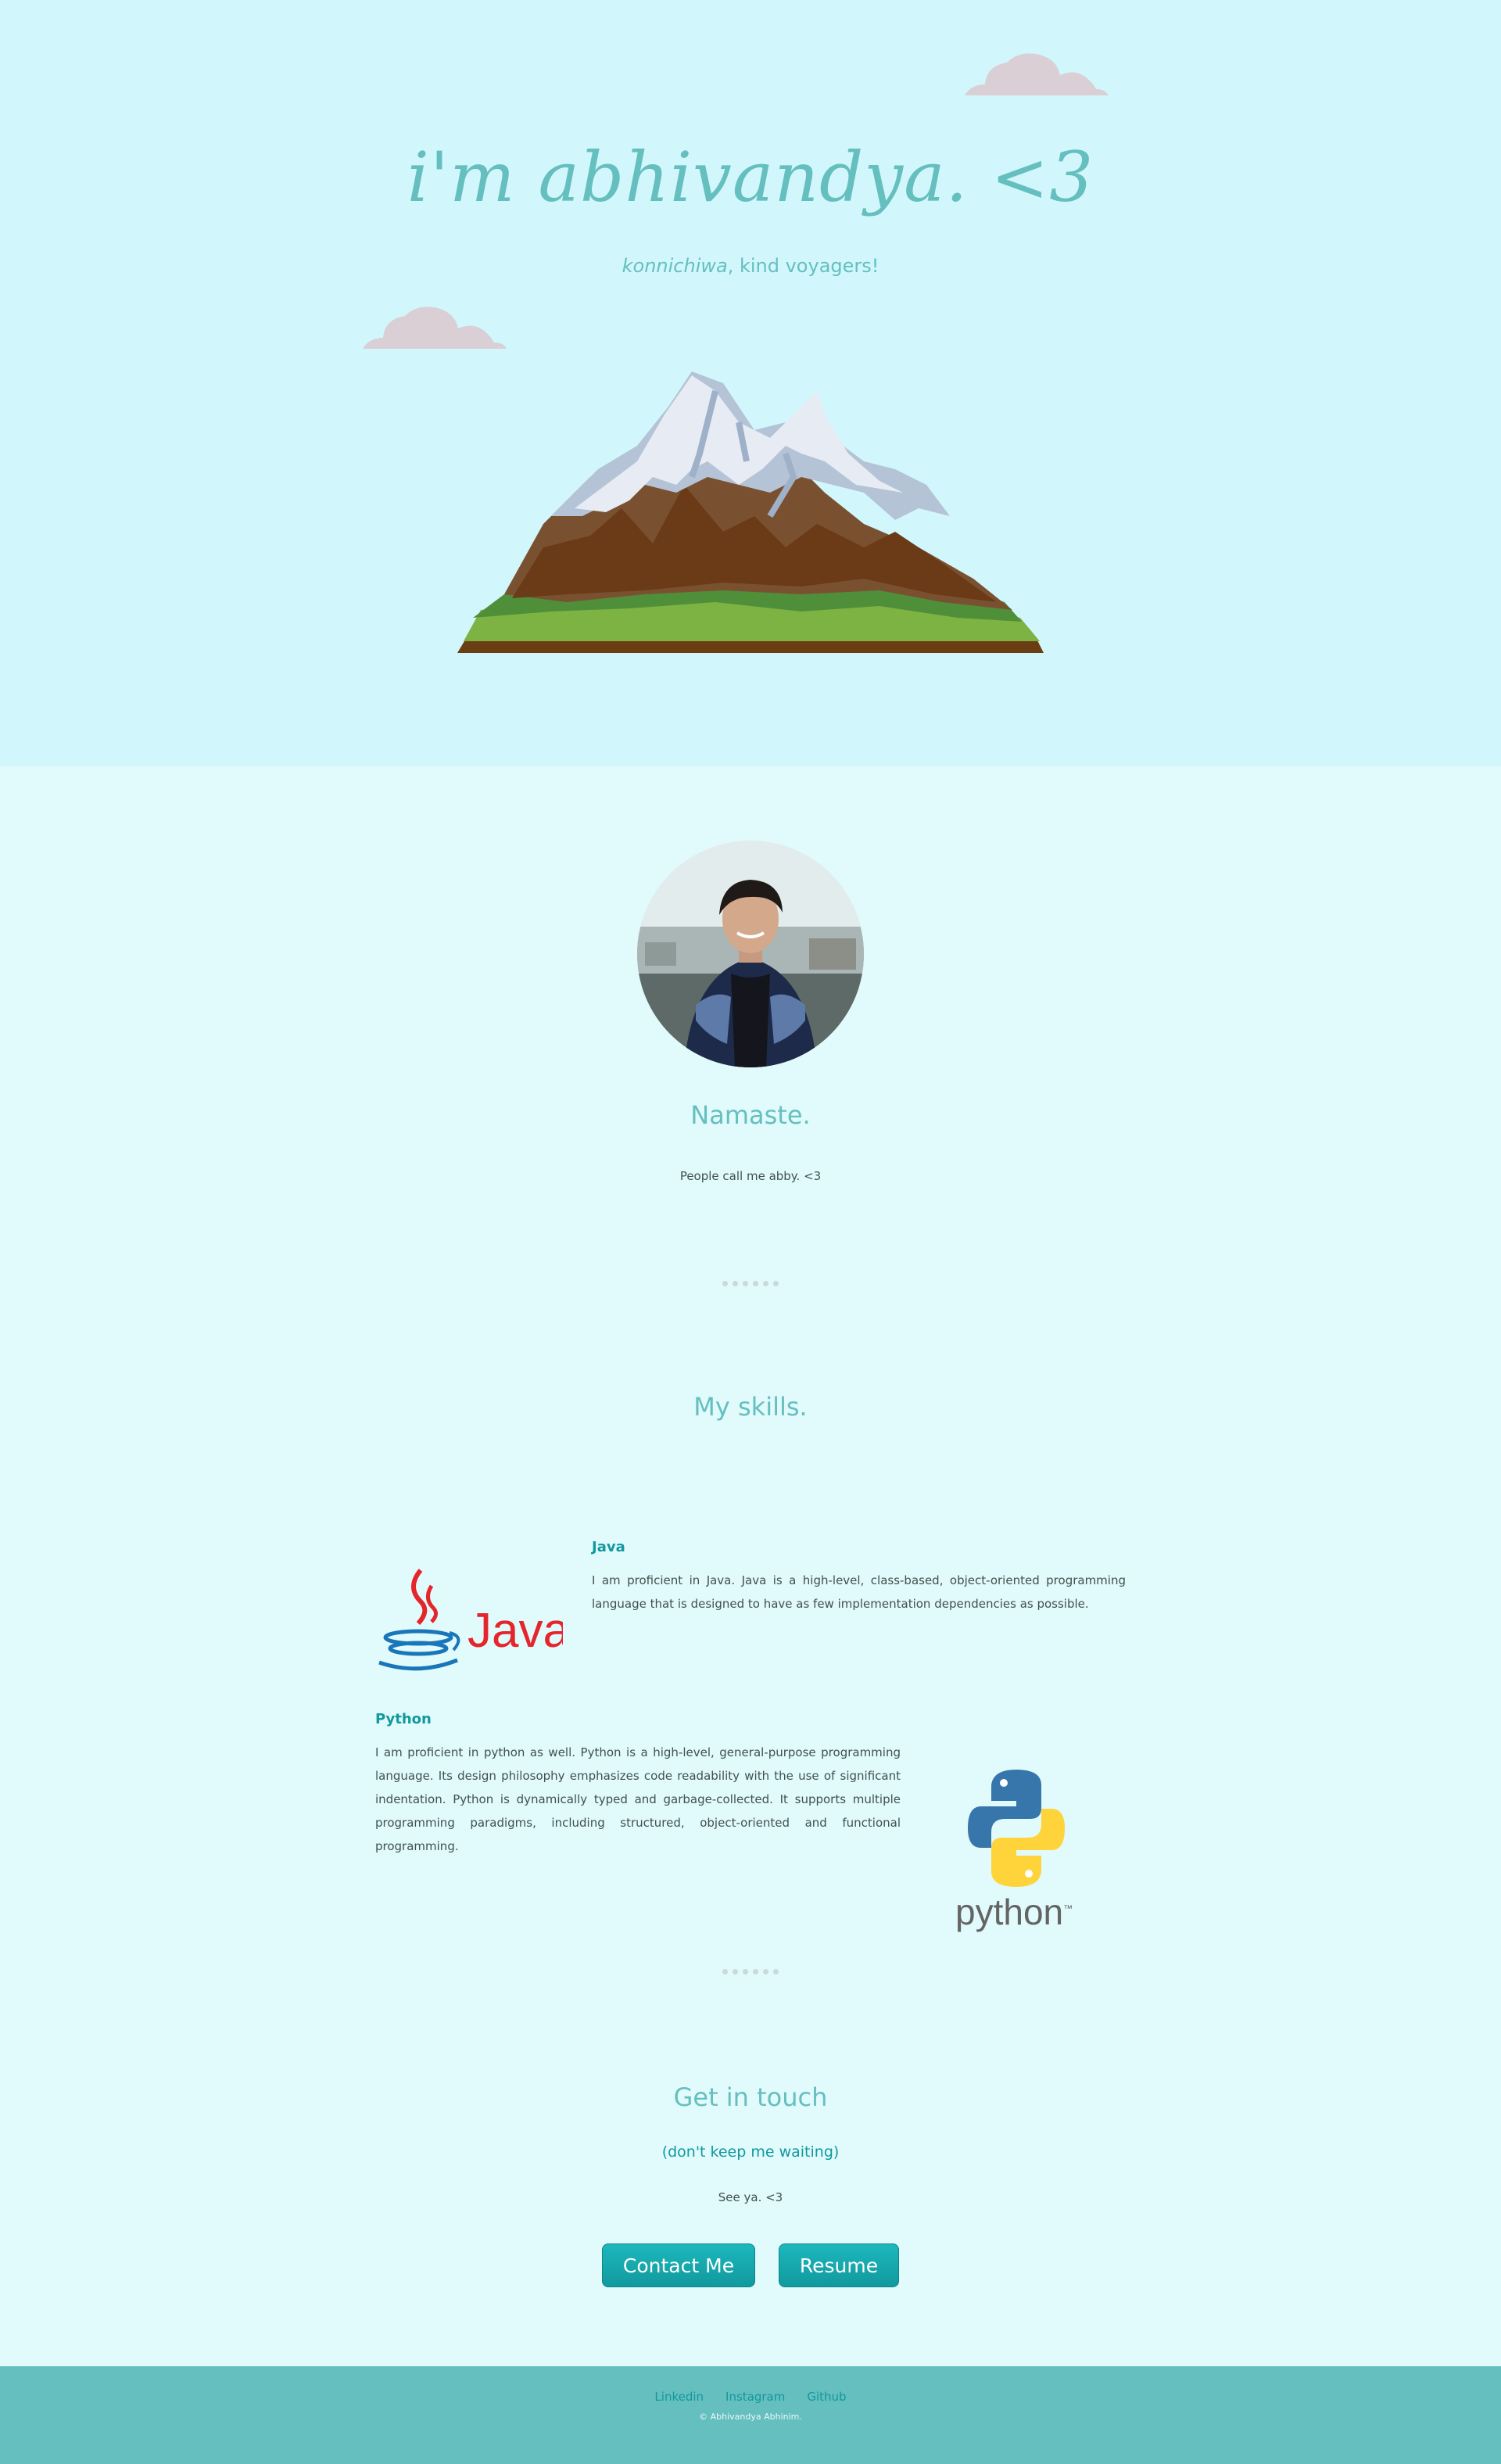  What do you see at coordinates (678, 2265) in the screenshot?
I see `contact-me-button: Contact Me` at bounding box center [678, 2265].